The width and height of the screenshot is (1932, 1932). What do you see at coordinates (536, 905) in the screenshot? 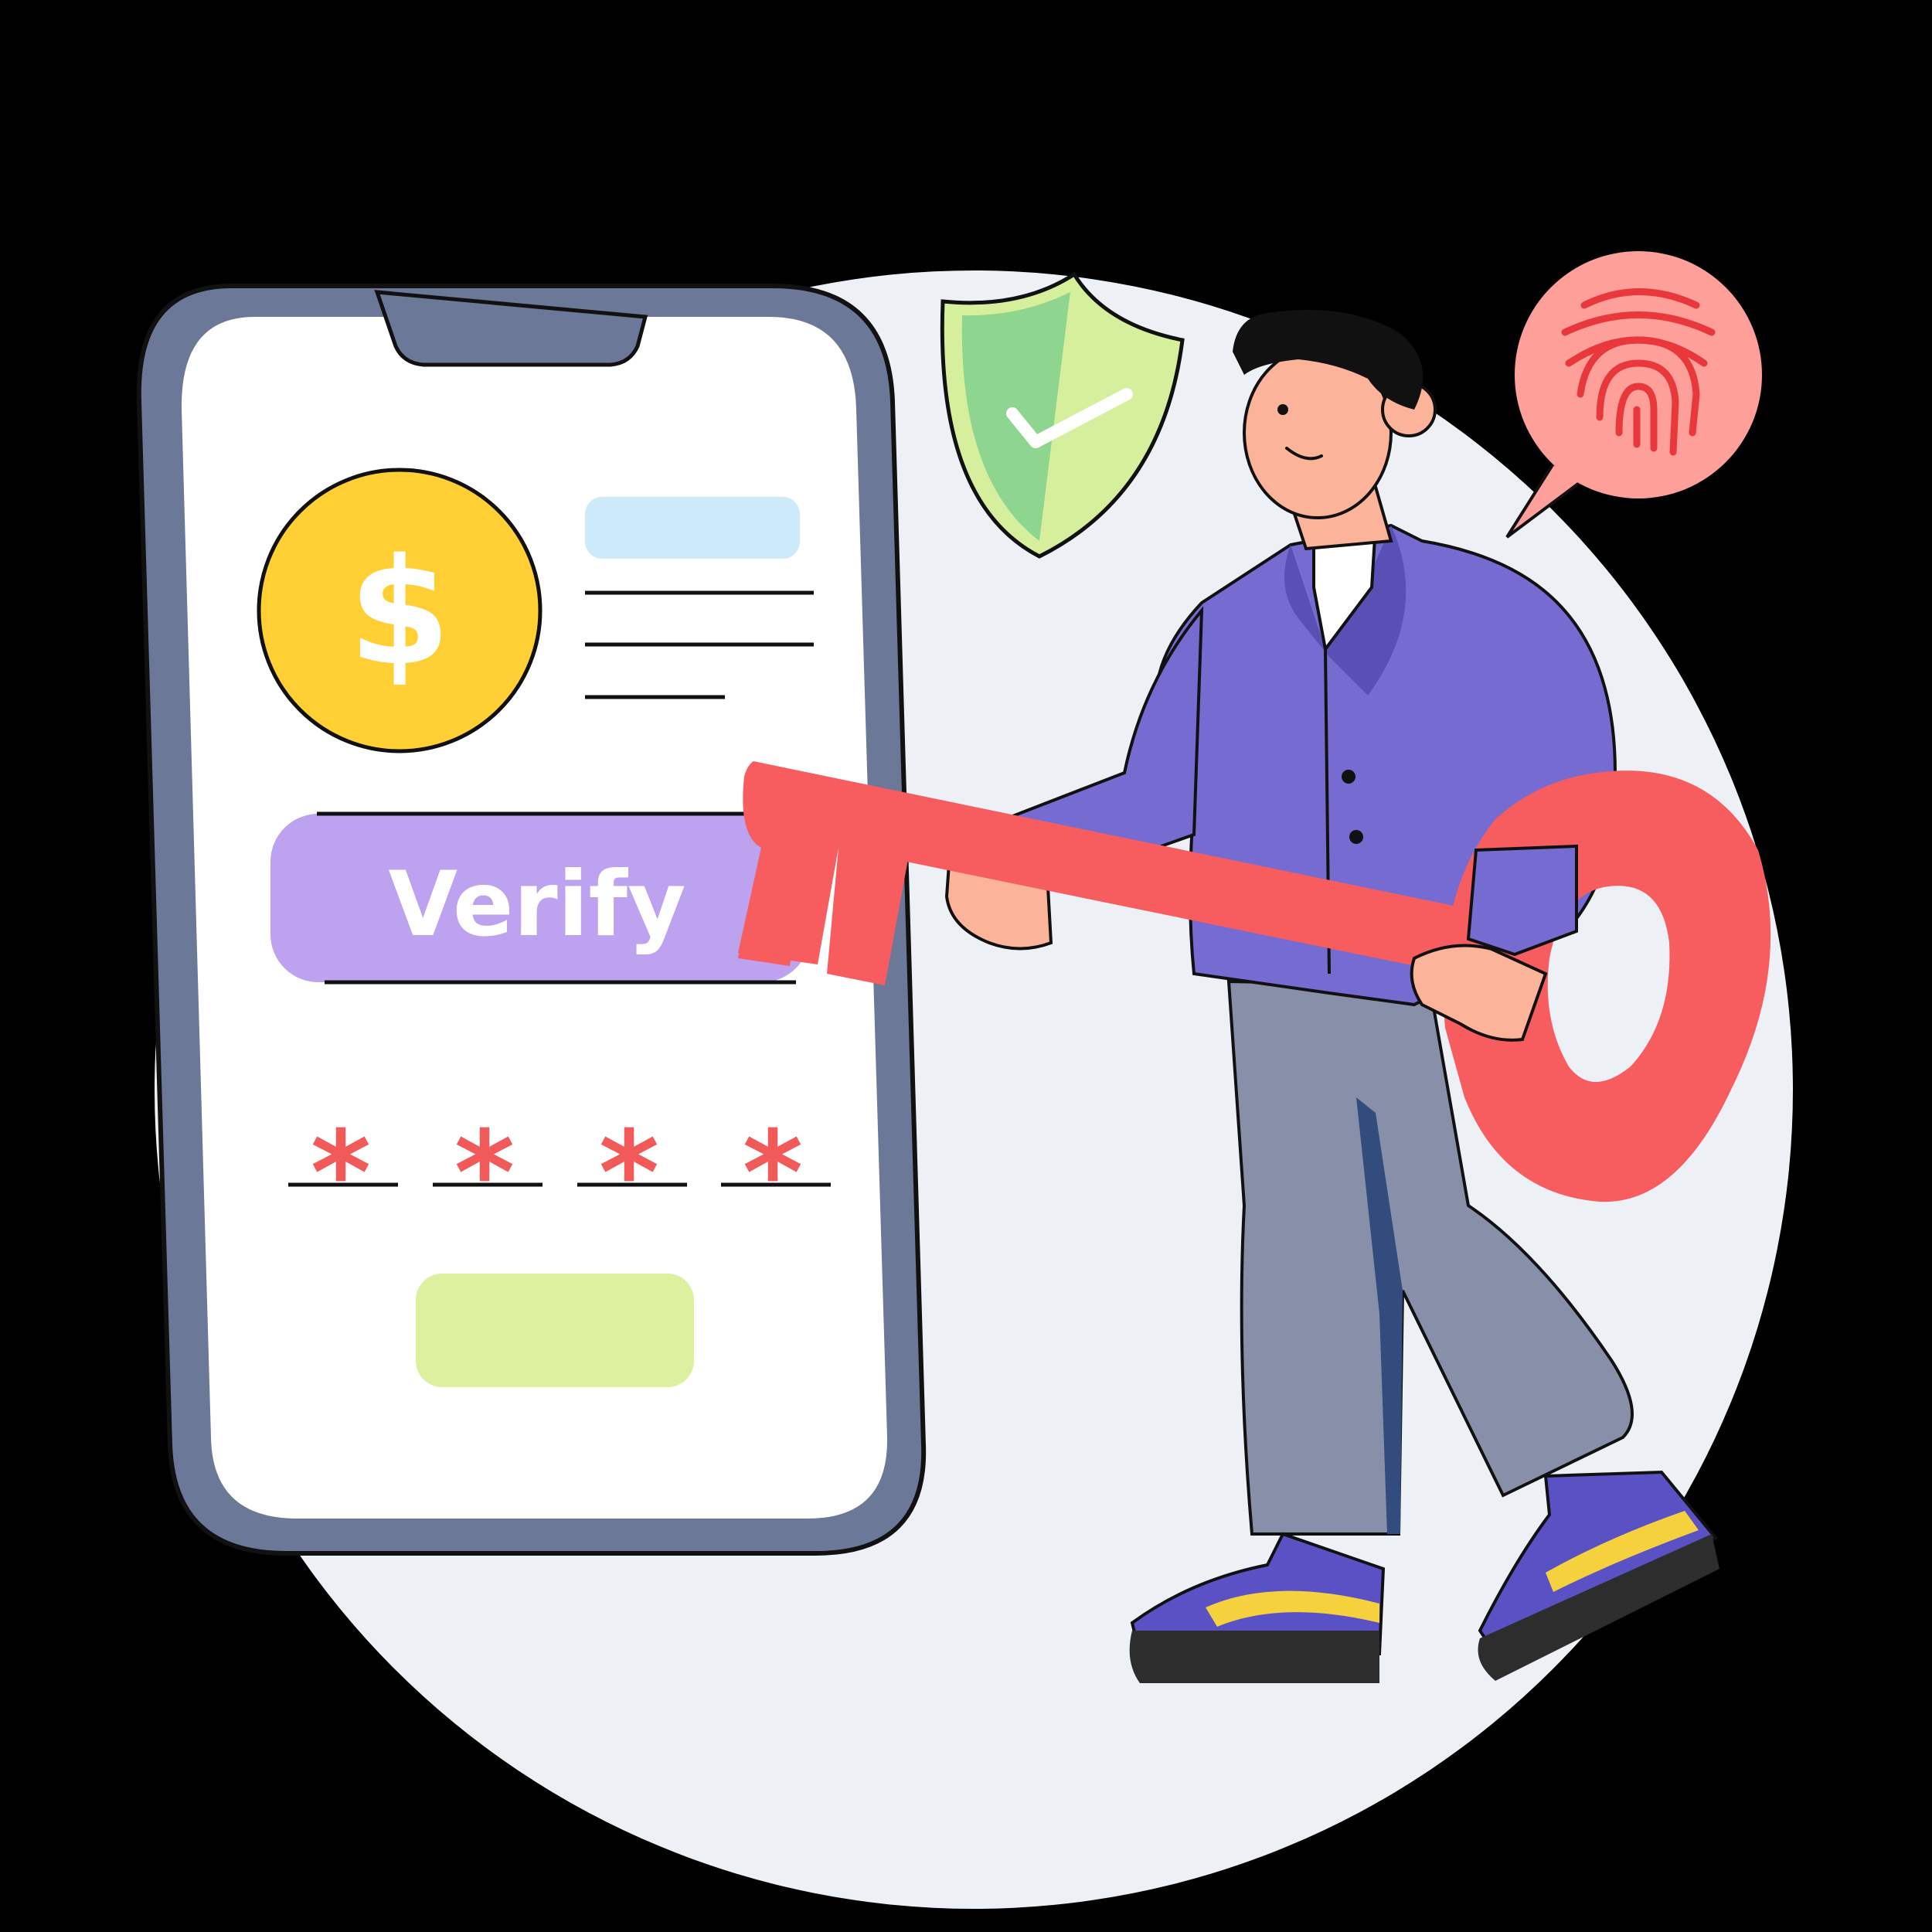
I see `verify-label: Verify` at bounding box center [536, 905].